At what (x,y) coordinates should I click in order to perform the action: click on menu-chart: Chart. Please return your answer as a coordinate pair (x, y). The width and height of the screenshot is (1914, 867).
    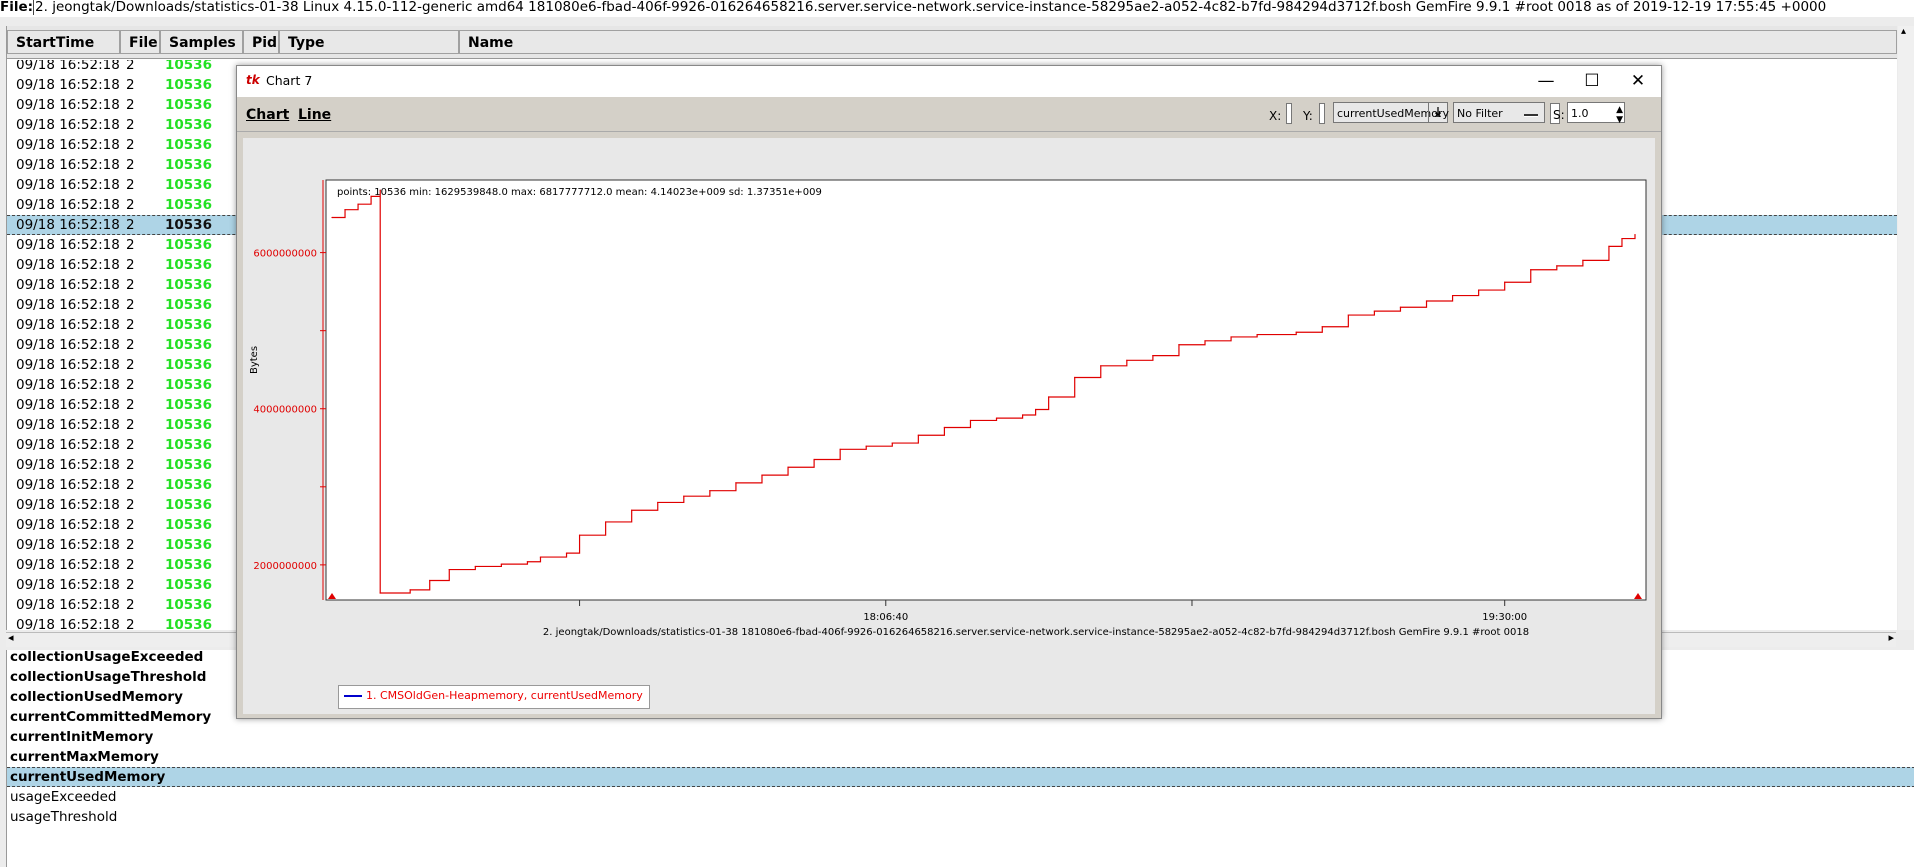
    Looking at the image, I should click on (267, 115).